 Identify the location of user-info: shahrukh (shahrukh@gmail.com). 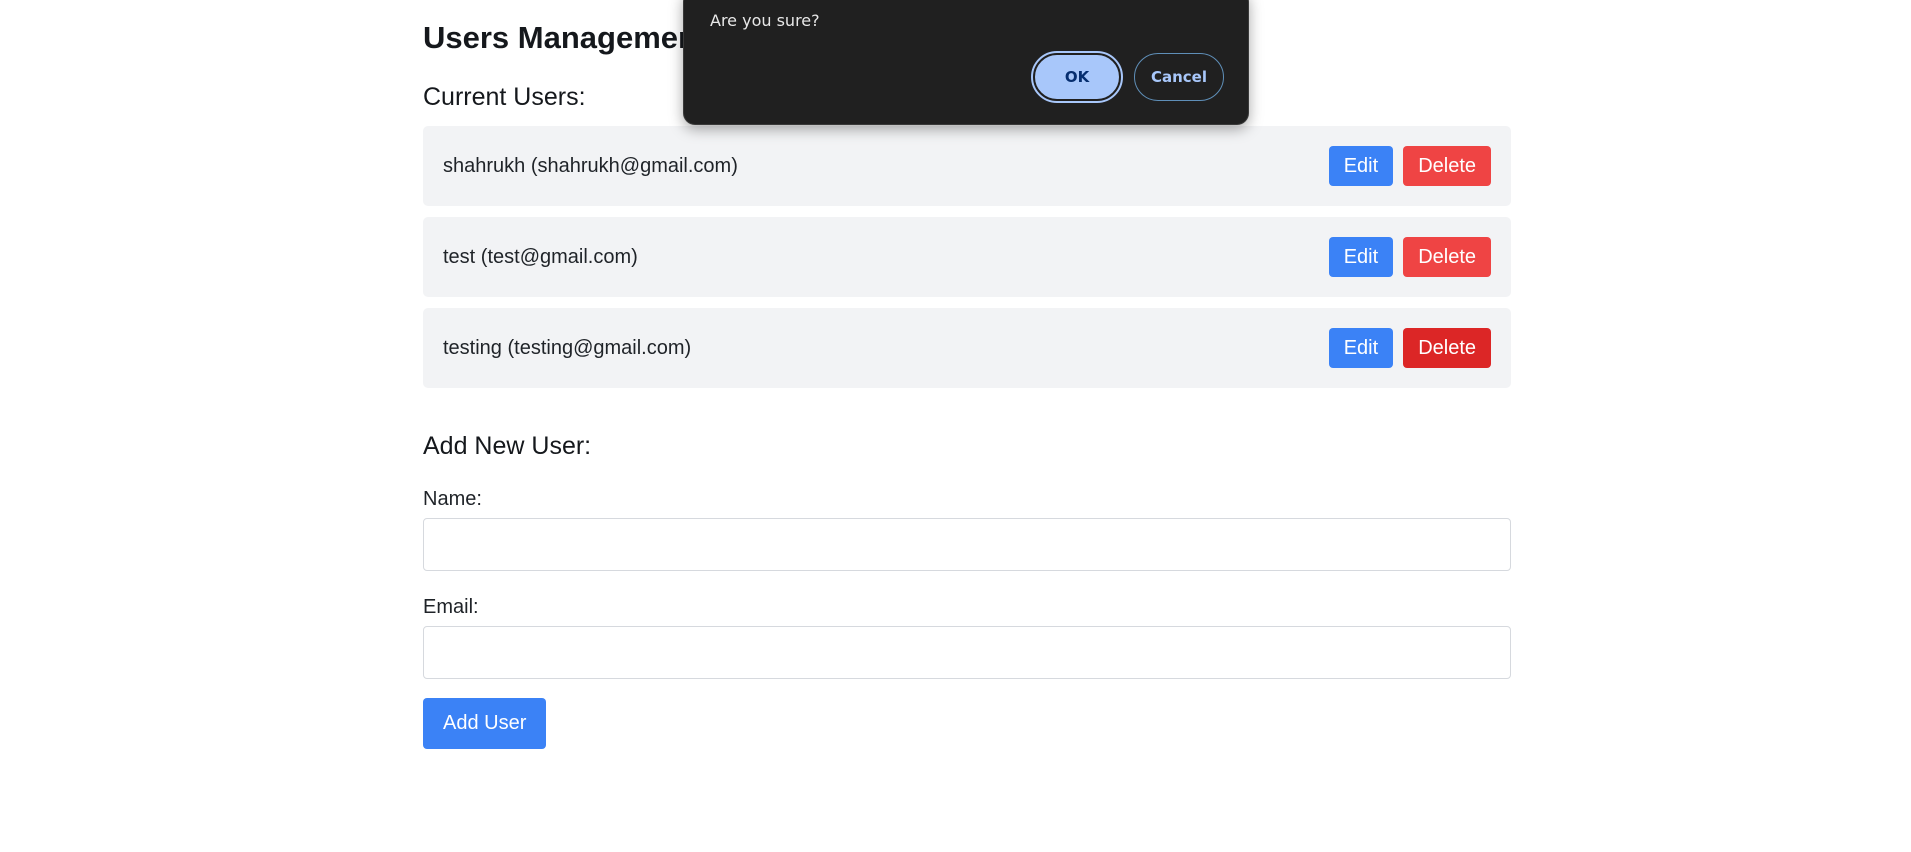
(590, 165).